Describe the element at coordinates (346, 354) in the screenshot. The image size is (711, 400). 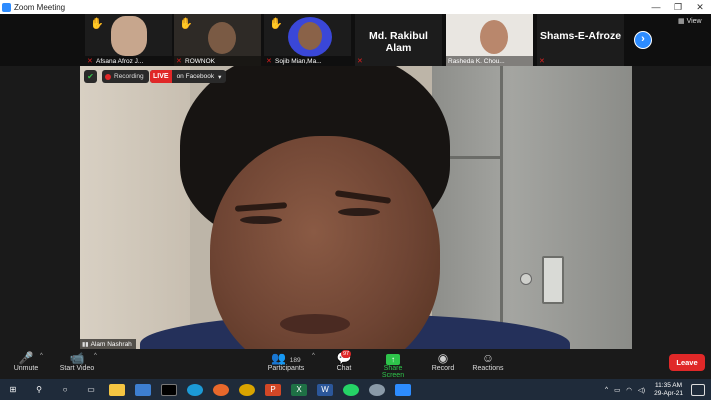
I see `chat-unread-badge: 97` at that location.